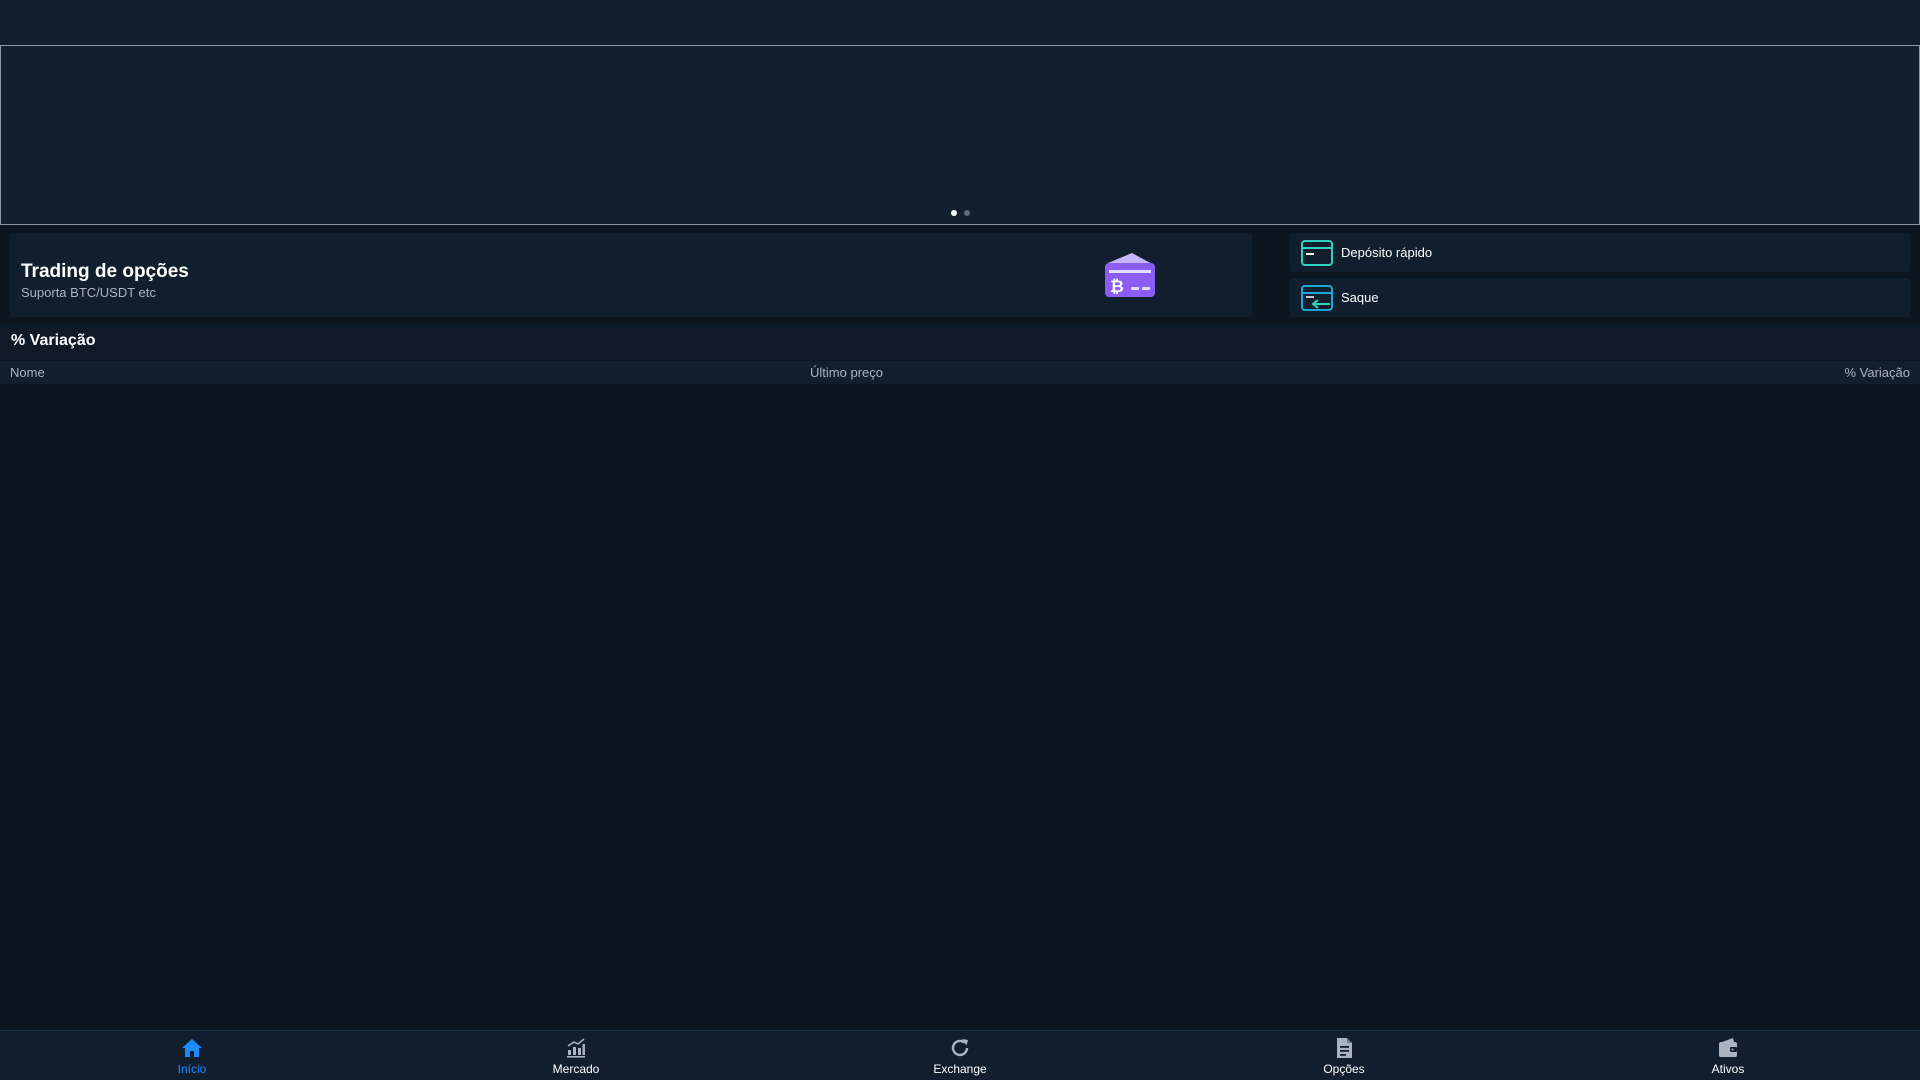 The image size is (1920, 1080). Describe the element at coordinates (192, 1069) in the screenshot. I see `nav-label-home: Início` at that location.